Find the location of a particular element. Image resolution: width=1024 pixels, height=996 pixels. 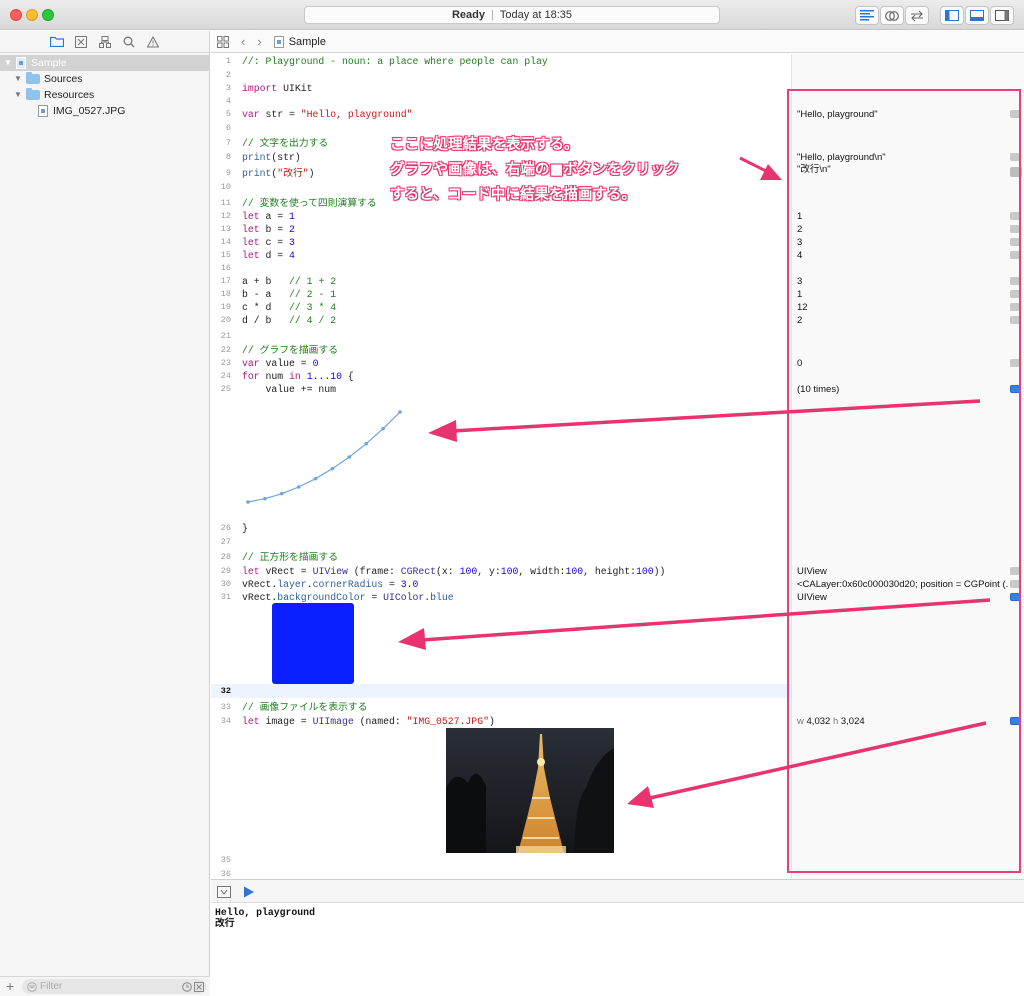

line-number: 23 is located at coordinates (225, 363).